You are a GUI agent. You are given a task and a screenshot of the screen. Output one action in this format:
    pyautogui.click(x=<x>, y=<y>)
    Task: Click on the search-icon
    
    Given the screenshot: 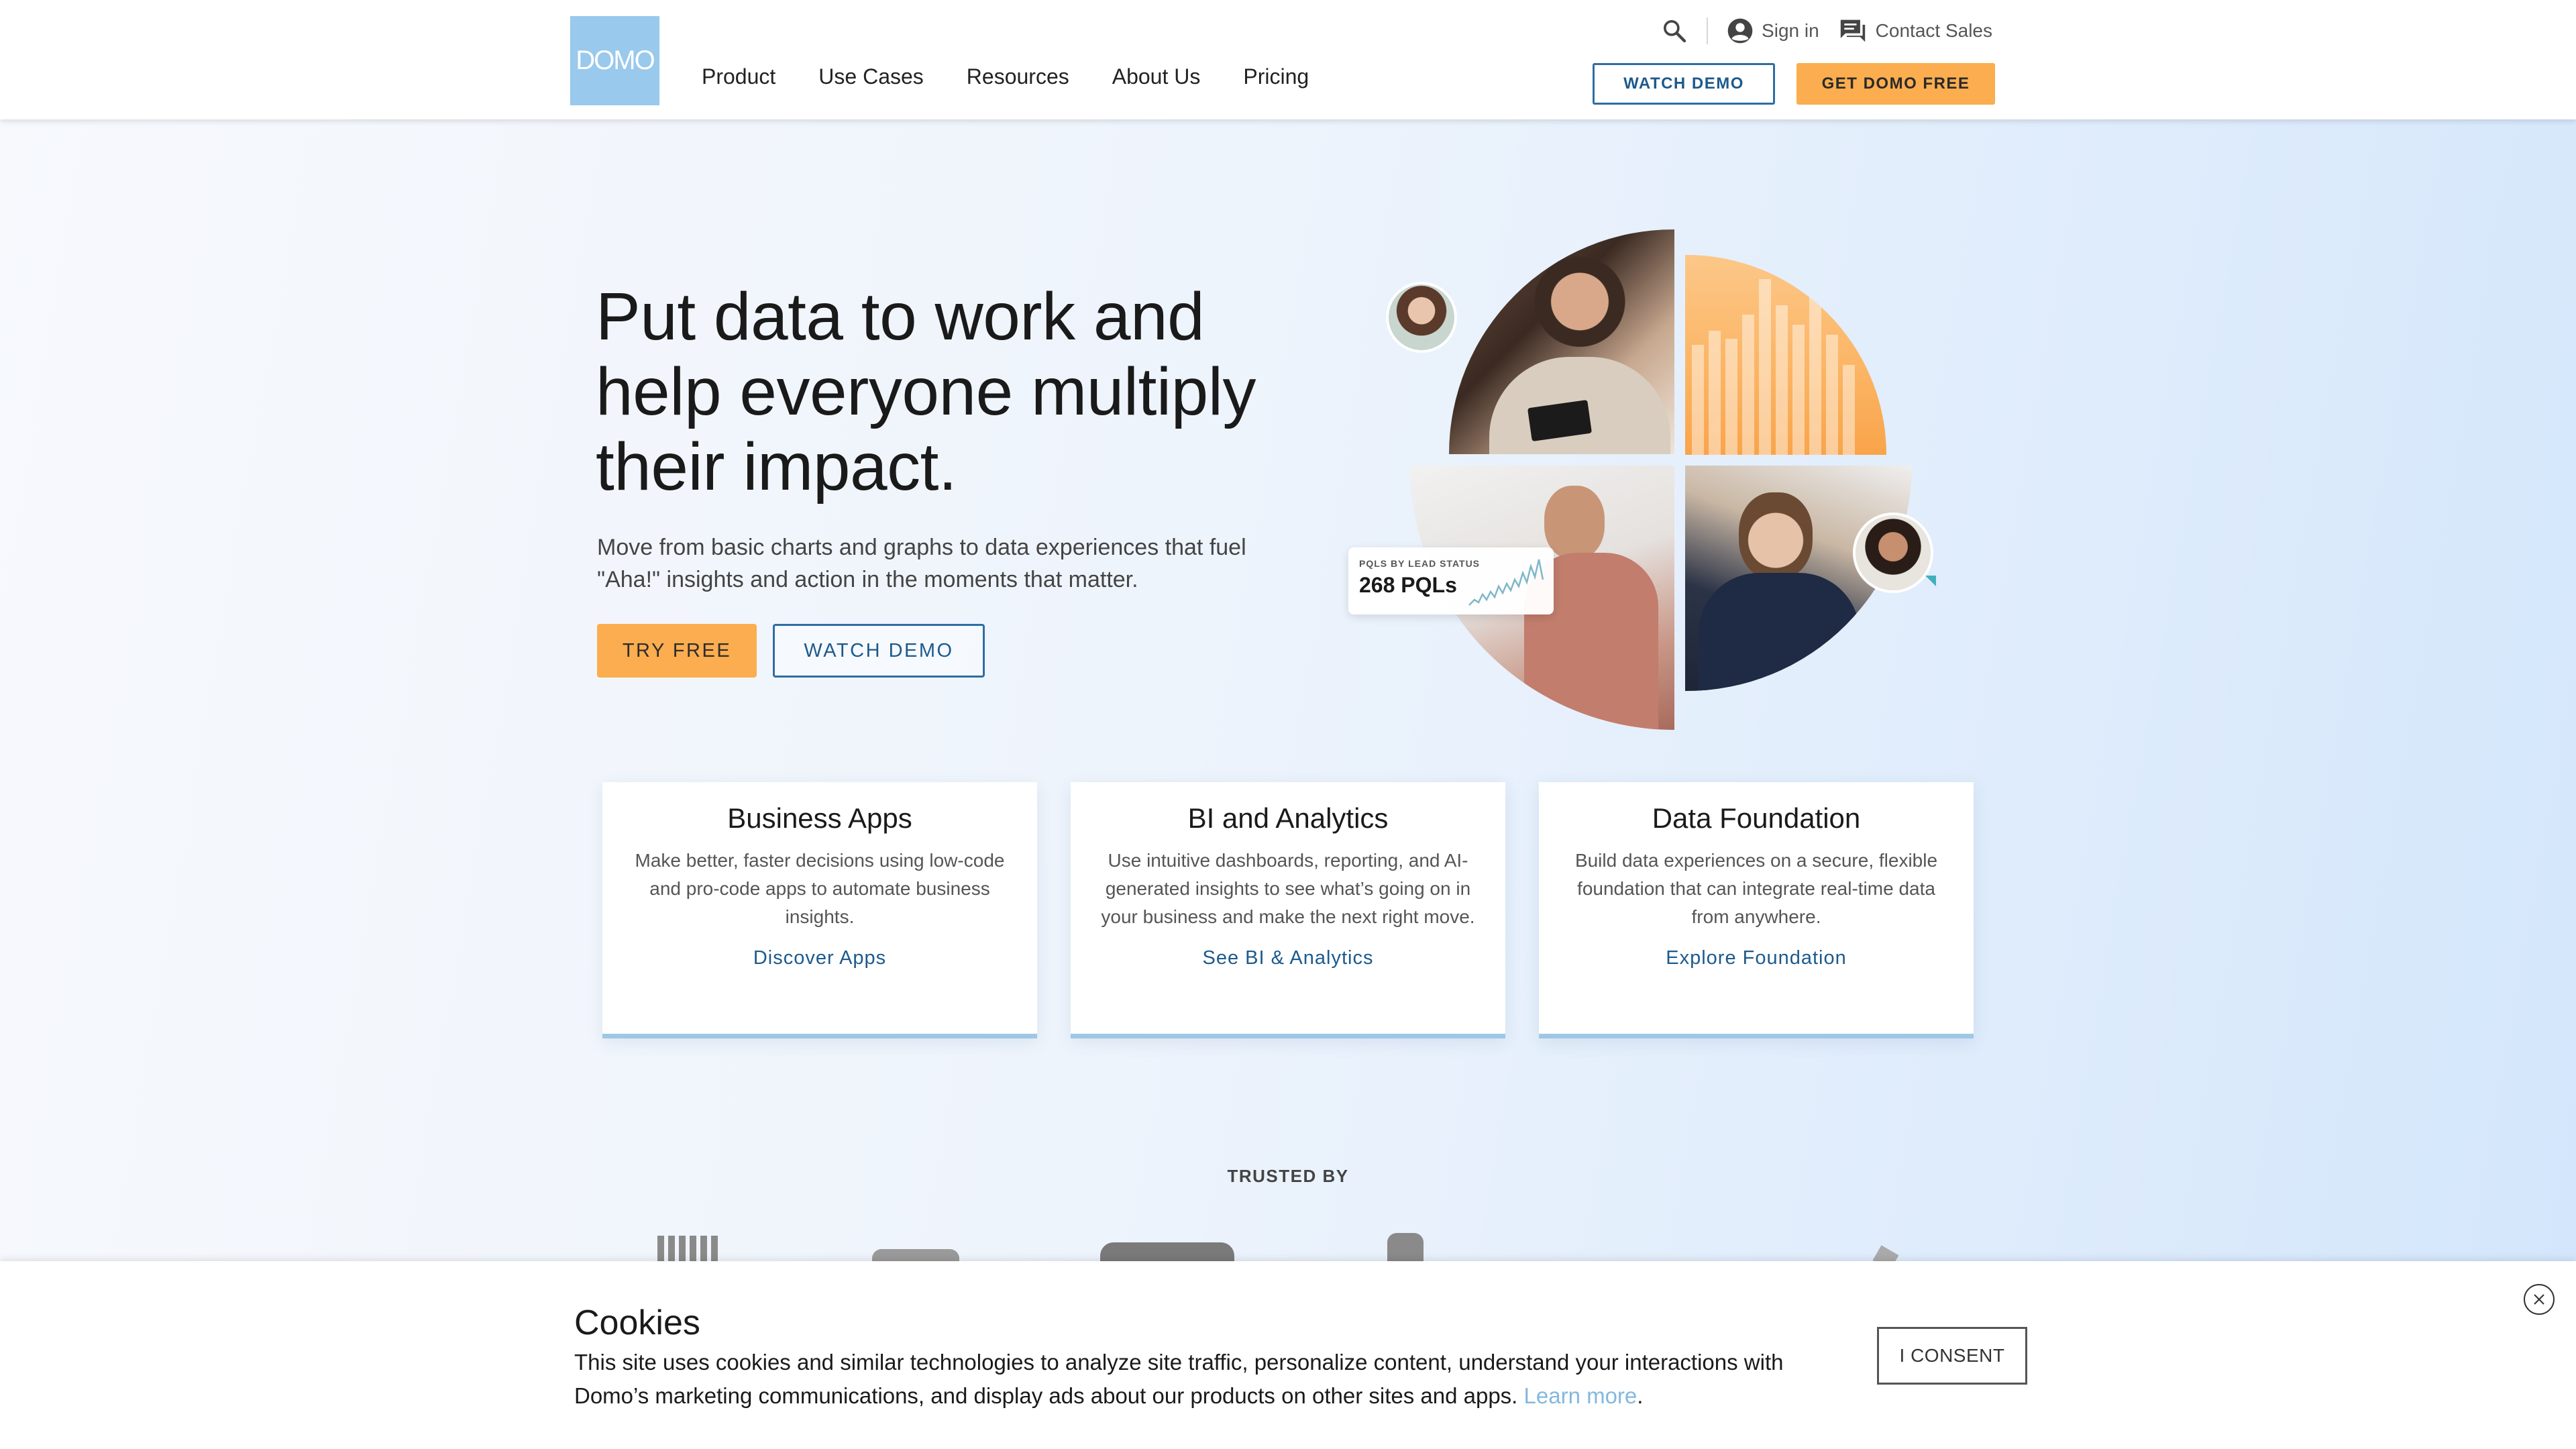 What is the action you would take?
    pyautogui.click(x=1675, y=31)
    